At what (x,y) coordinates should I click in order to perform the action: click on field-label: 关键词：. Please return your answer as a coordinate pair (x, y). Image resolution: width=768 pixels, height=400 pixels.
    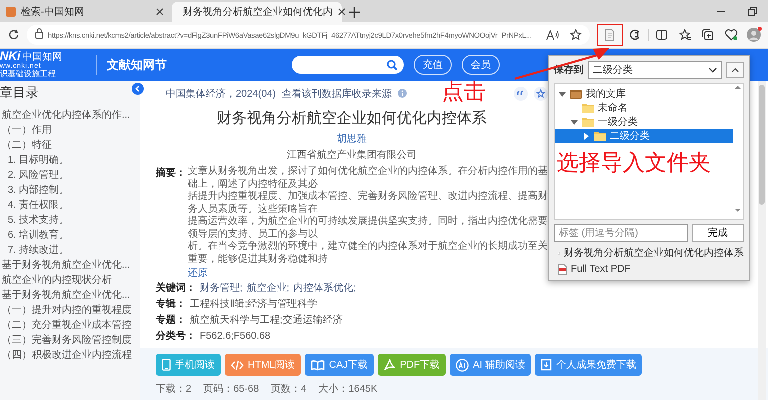
    Looking at the image, I should click on (176, 288).